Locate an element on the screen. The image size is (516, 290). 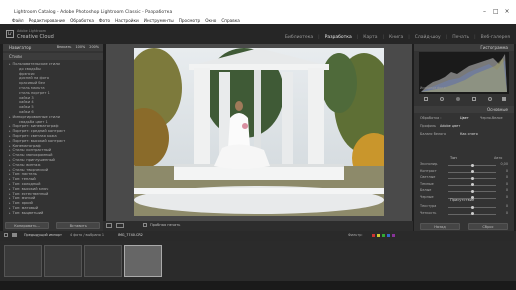
menu-item-3: Обработка is located at coordinates (82, 20).